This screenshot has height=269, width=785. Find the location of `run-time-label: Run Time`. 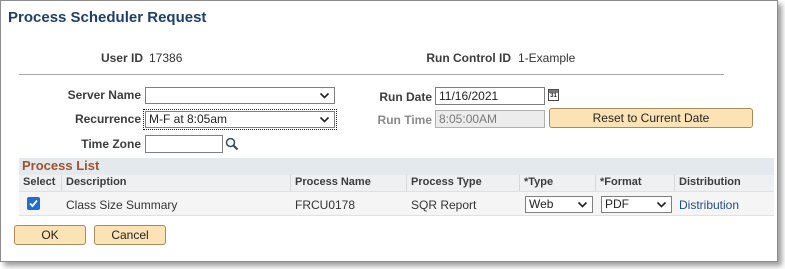

run-time-label: Run Time is located at coordinates (404, 120).